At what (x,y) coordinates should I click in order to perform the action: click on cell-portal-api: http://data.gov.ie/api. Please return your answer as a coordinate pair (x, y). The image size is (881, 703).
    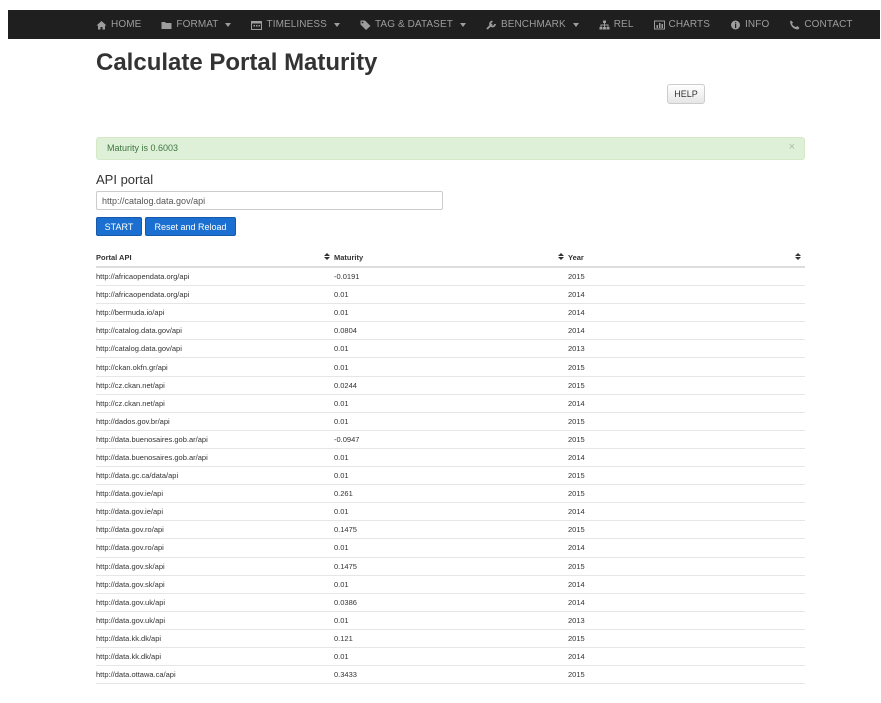
    Looking at the image, I should click on (129, 512).